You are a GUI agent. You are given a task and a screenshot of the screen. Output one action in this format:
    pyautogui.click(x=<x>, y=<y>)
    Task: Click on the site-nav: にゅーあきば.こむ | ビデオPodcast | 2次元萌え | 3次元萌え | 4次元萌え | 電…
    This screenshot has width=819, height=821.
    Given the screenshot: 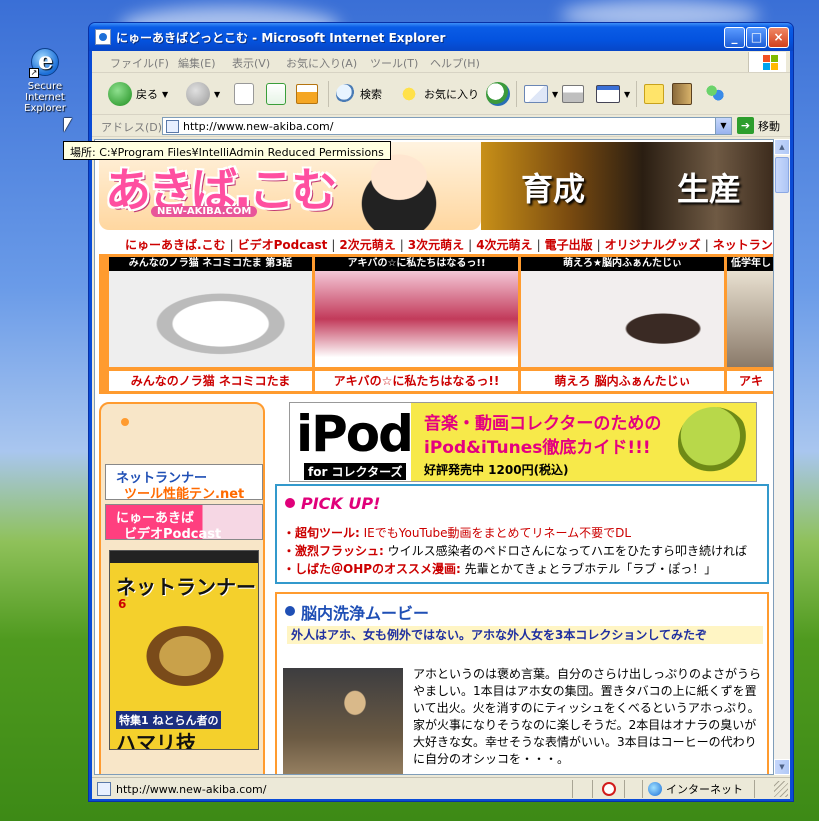 What is the action you would take?
    pyautogui.click(x=436, y=242)
    